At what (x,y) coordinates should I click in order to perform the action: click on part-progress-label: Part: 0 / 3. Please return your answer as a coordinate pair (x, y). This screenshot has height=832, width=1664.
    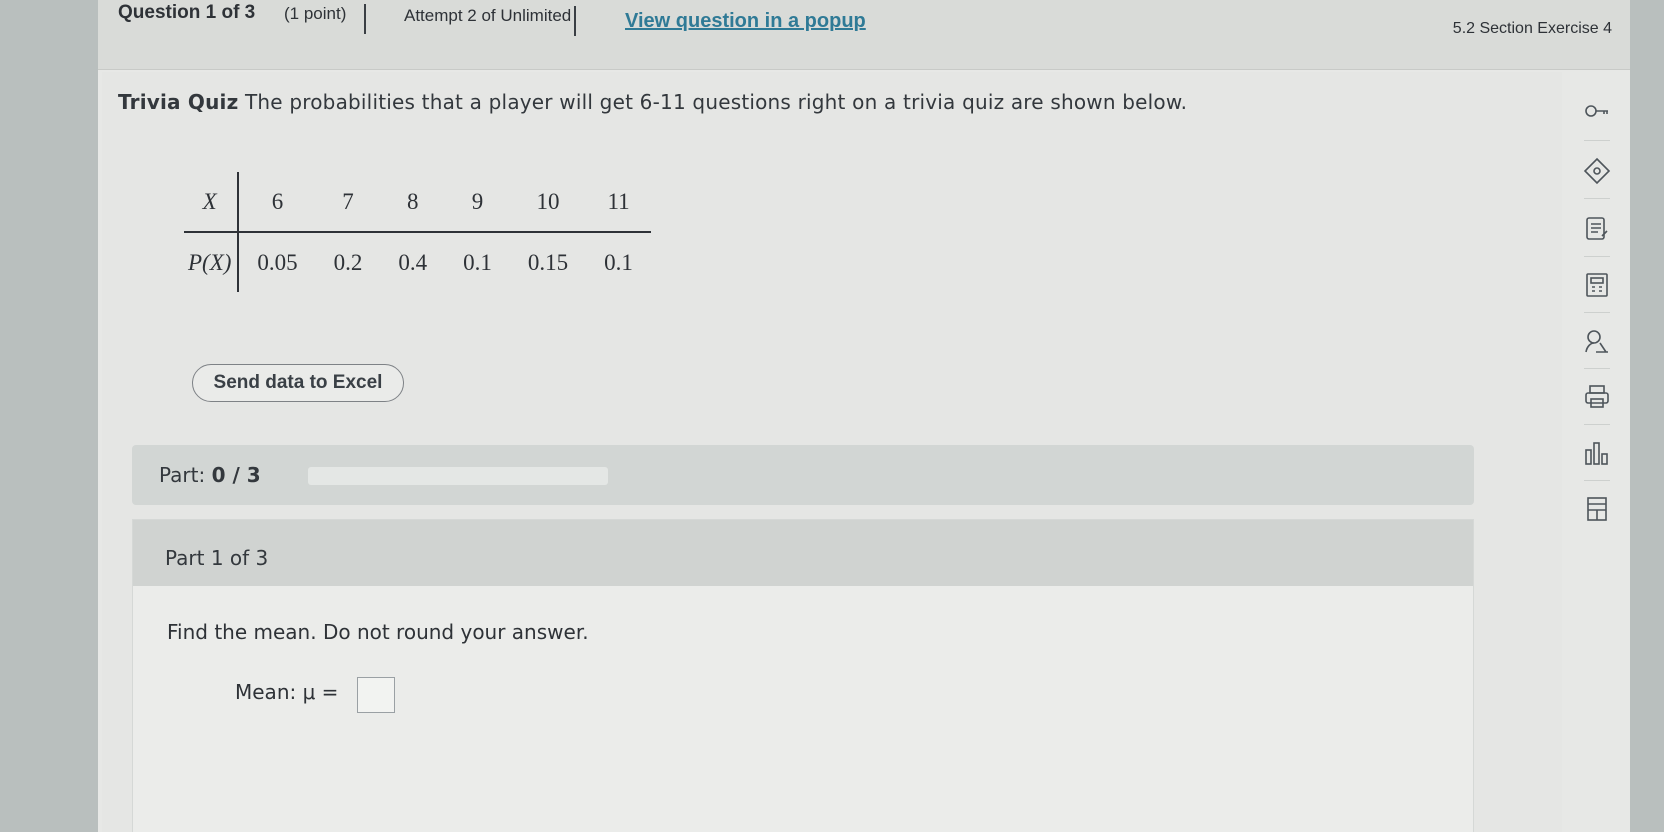
    Looking at the image, I should click on (210, 475).